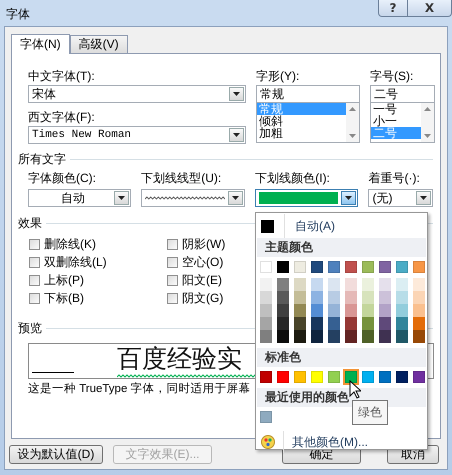  I want to click on tab: 高级(V), so click(99, 44).